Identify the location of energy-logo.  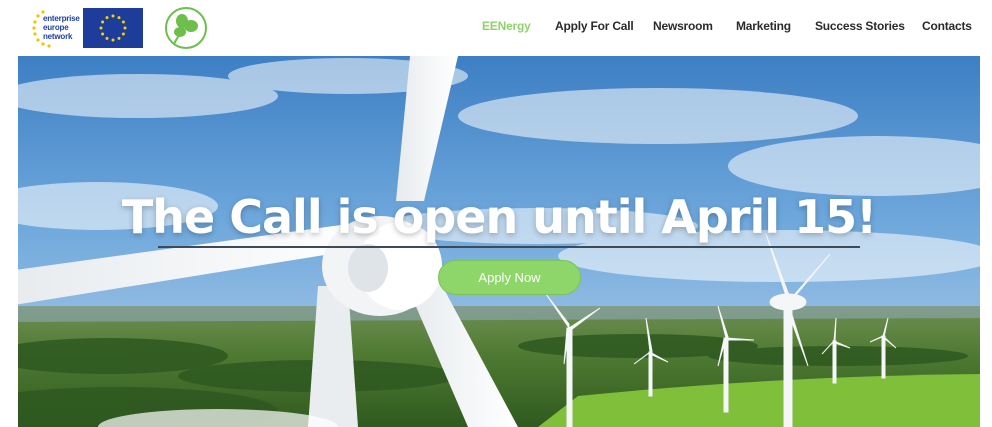
(186, 28).